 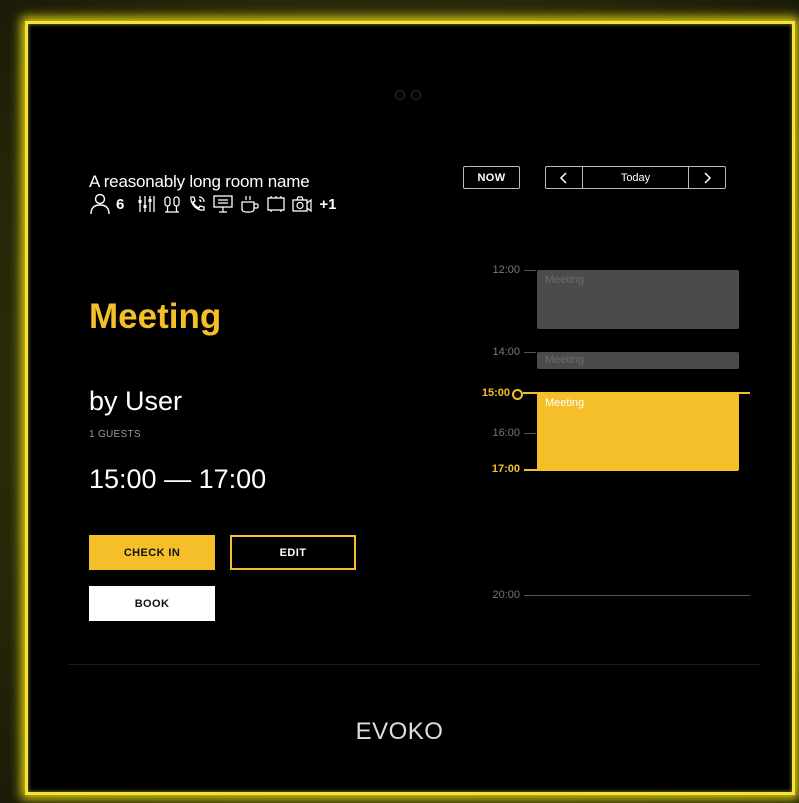 I want to click on lights-icon, so click(x=146, y=204).